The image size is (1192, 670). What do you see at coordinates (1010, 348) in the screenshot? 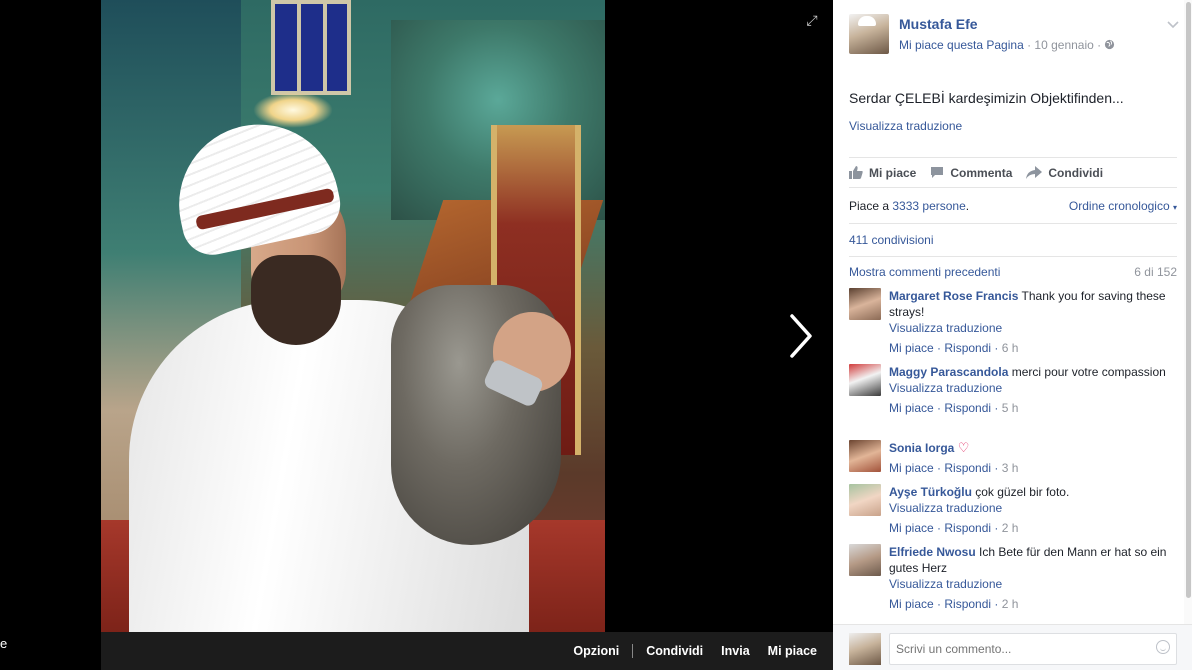
I see `comment-time: 6 h` at bounding box center [1010, 348].